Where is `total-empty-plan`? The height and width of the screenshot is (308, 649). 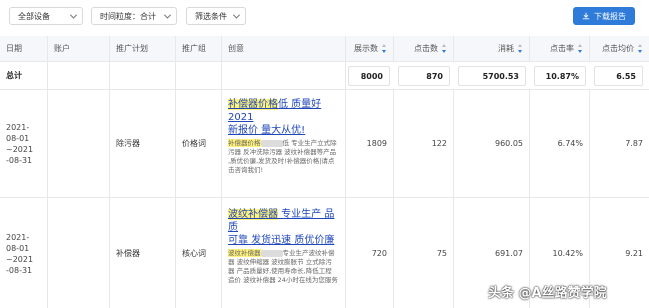 total-empty-plan is located at coordinates (143, 75).